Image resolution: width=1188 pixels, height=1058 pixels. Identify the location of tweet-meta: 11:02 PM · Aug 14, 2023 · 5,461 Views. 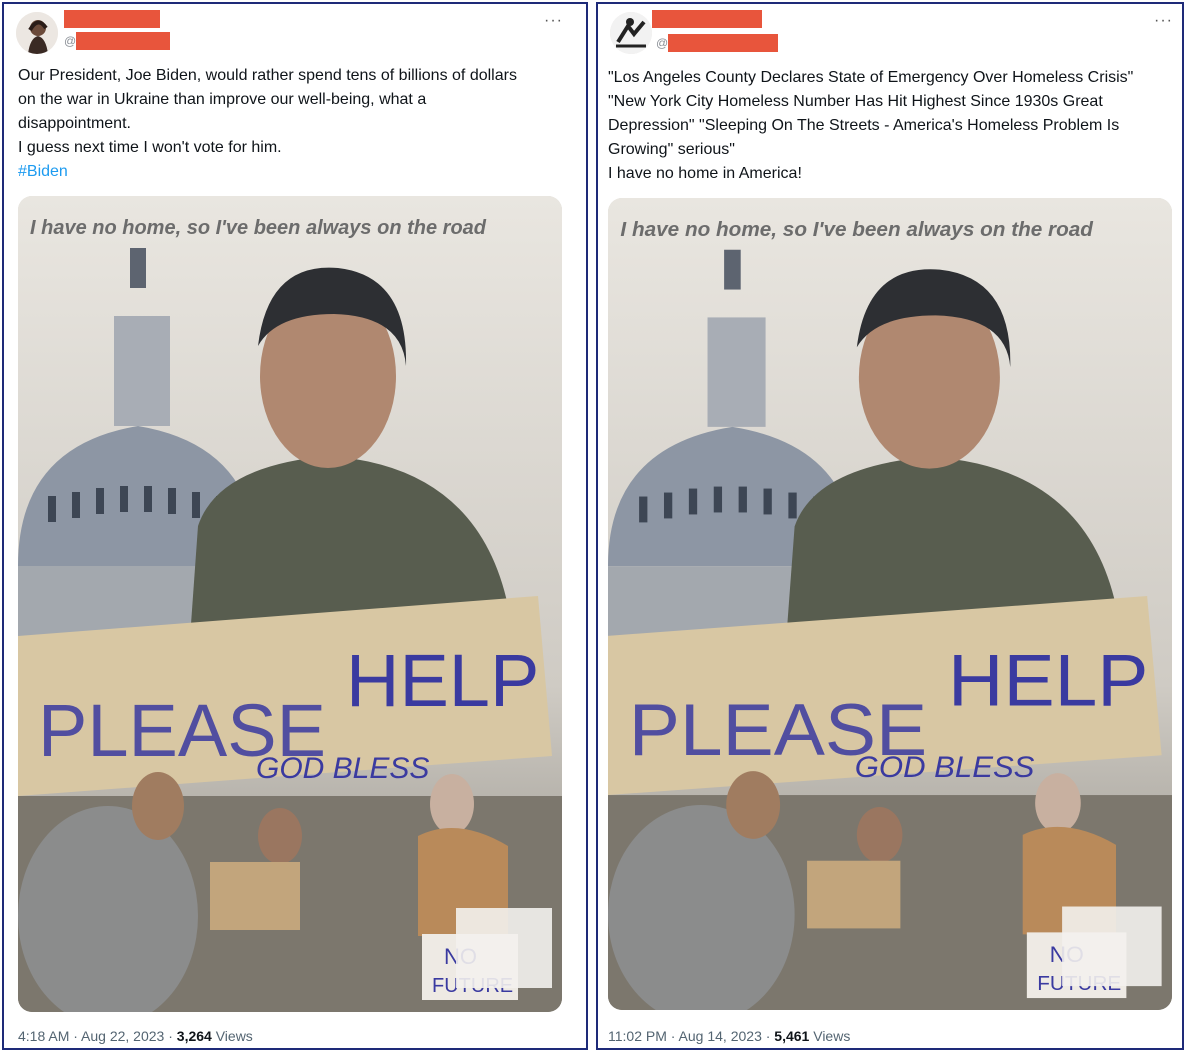
(729, 1036).